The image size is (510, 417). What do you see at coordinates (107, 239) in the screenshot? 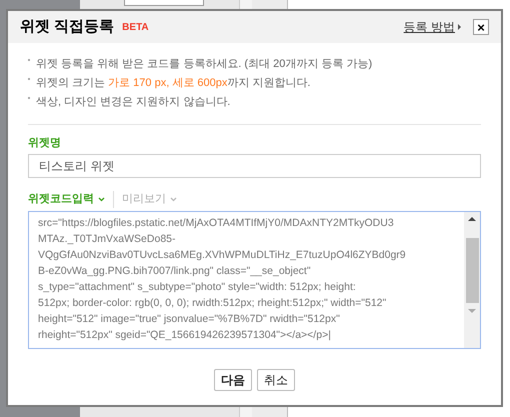
I see `code-line: MTAz._T0TJmVxaWSeDo85-` at bounding box center [107, 239].